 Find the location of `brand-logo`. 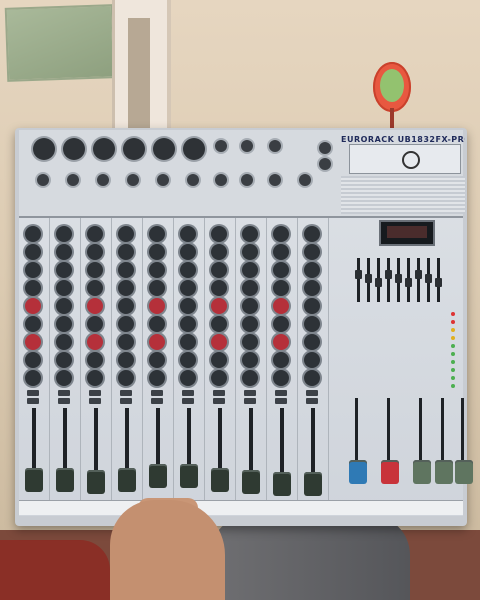

brand-logo is located at coordinates (405, 159).